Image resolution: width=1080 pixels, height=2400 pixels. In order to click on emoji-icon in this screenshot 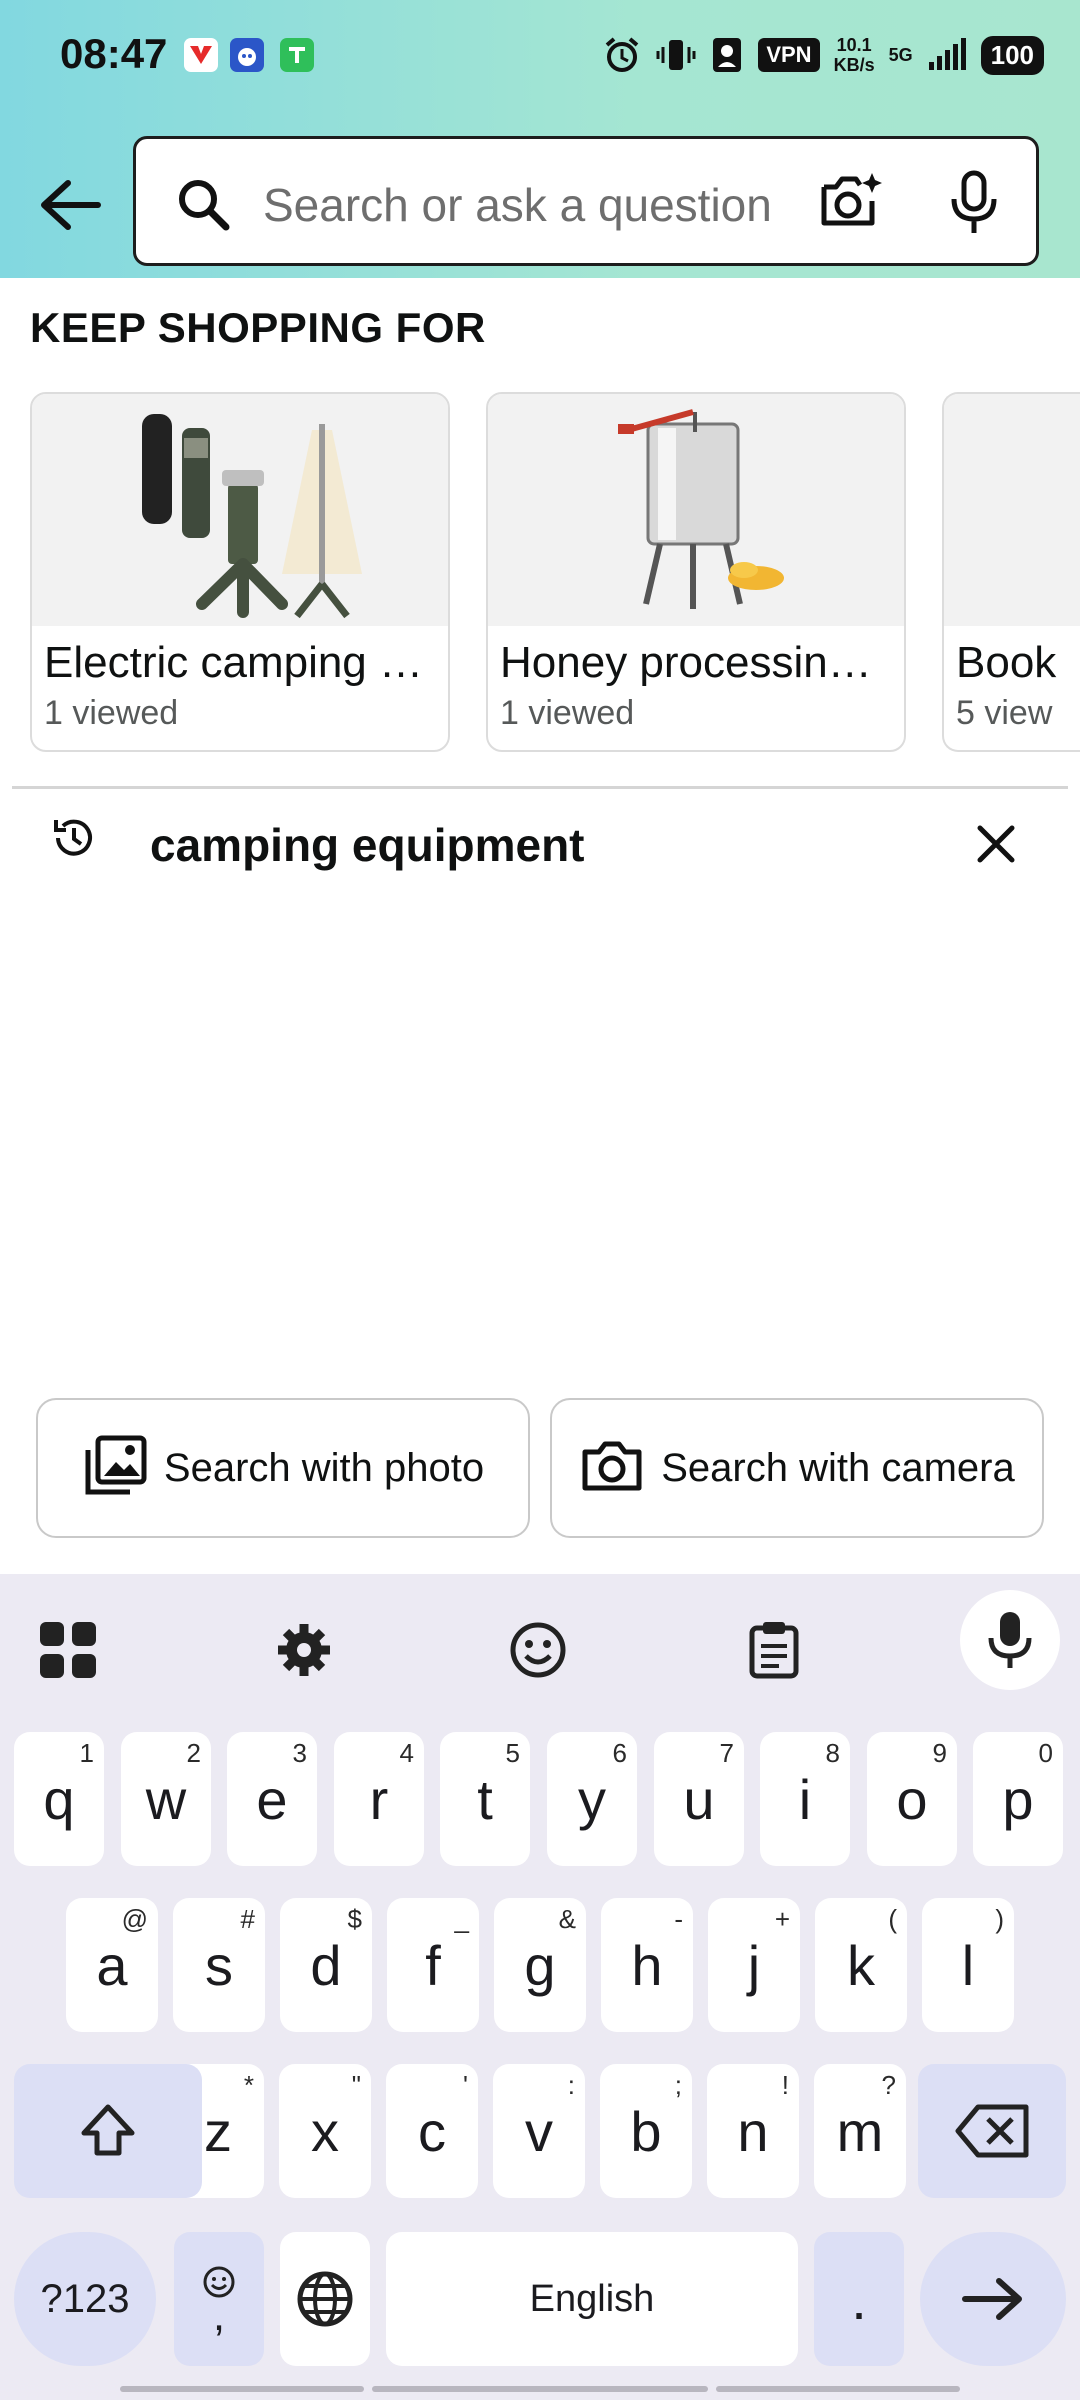, I will do `click(538, 1650)`.